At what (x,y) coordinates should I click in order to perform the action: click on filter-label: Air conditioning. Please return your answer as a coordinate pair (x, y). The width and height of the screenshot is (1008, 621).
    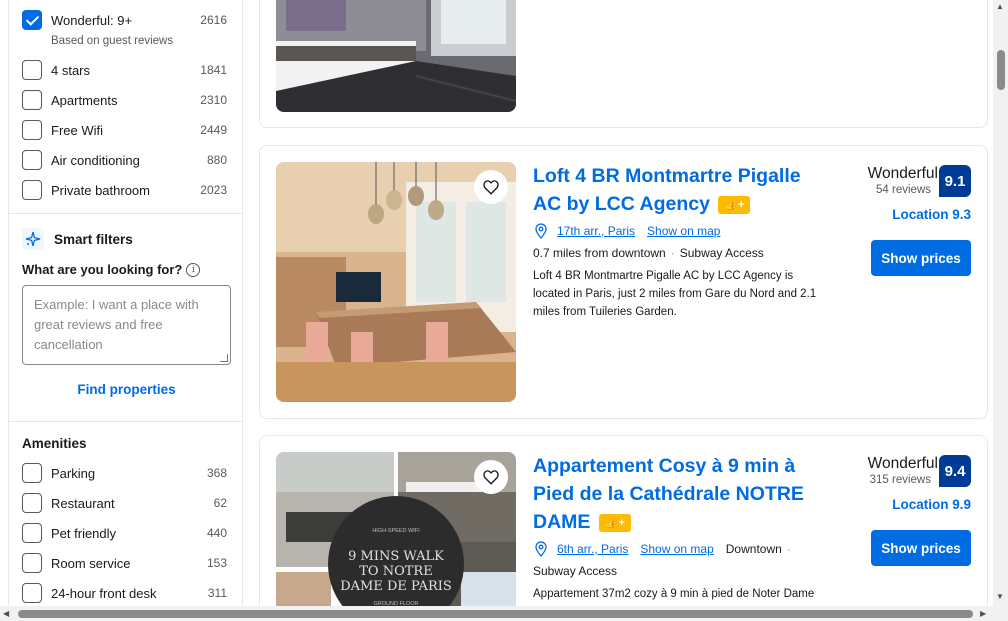
    Looking at the image, I should click on (95, 160).